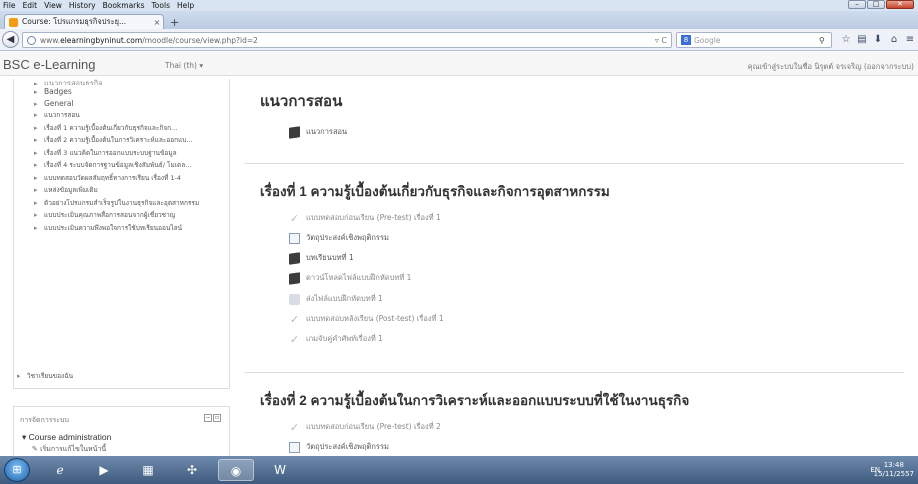 Image resolution: width=918 pixels, height=484 pixels. Describe the element at coordinates (131, 116) in the screenshot. I see `nav-item-teaching-guide: แนวการสอน` at that location.